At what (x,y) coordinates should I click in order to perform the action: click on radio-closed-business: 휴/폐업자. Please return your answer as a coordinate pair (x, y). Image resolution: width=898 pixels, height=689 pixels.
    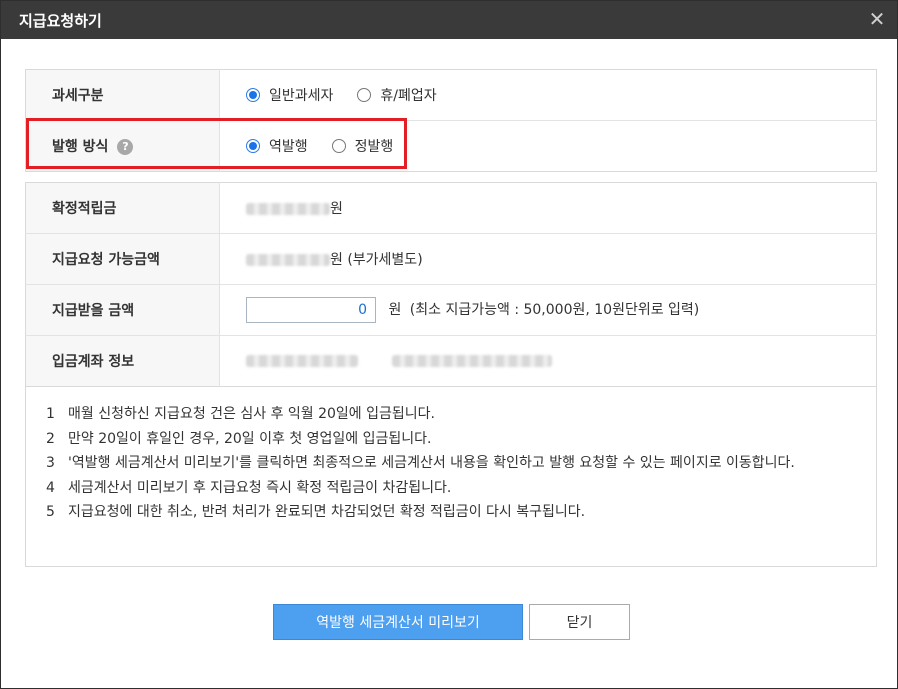
    Looking at the image, I should click on (397, 95).